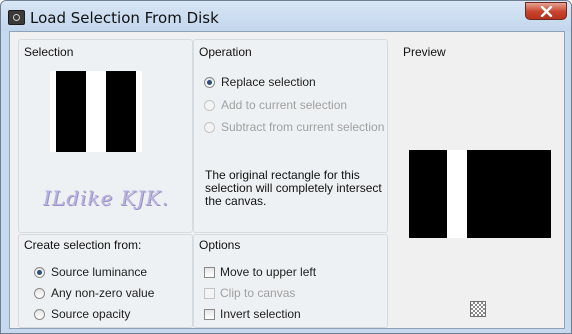  Describe the element at coordinates (99, 272) in the screenshot. I see `radio-label: Source luminance` at that location.